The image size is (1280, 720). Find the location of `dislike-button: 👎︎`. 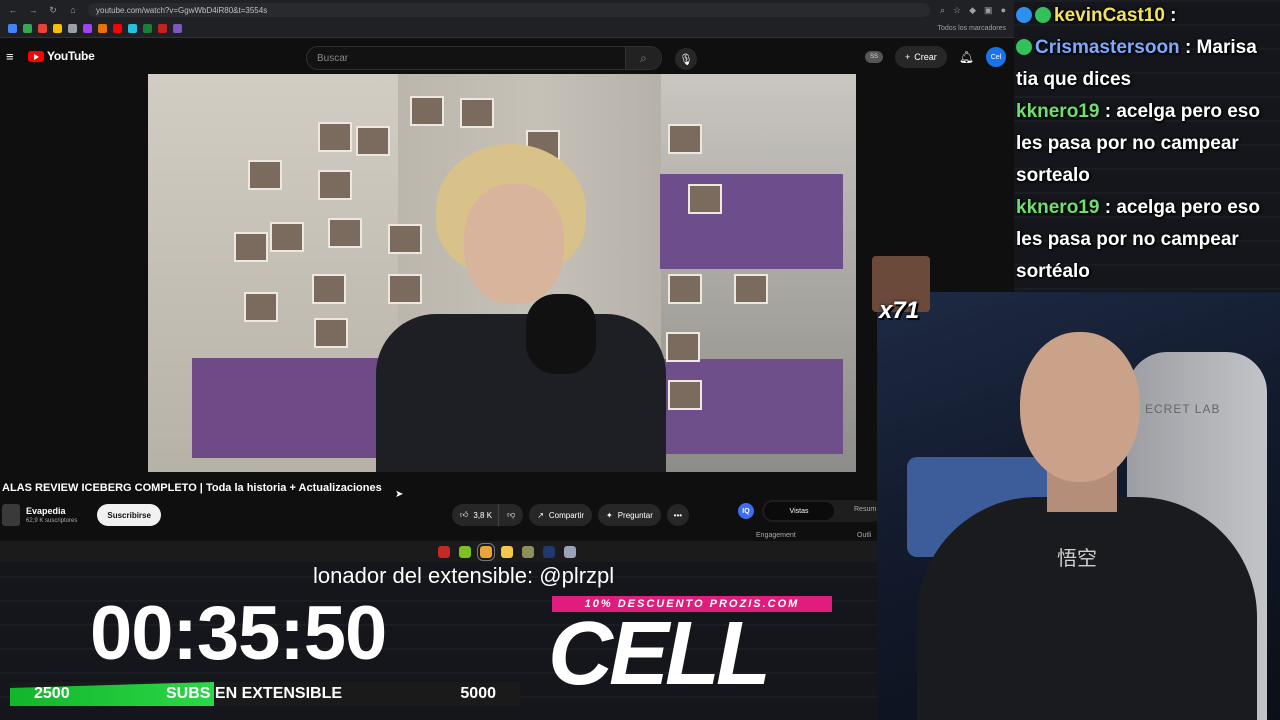

dislike-button: 👎︎ is located at coordinates (511, 515).